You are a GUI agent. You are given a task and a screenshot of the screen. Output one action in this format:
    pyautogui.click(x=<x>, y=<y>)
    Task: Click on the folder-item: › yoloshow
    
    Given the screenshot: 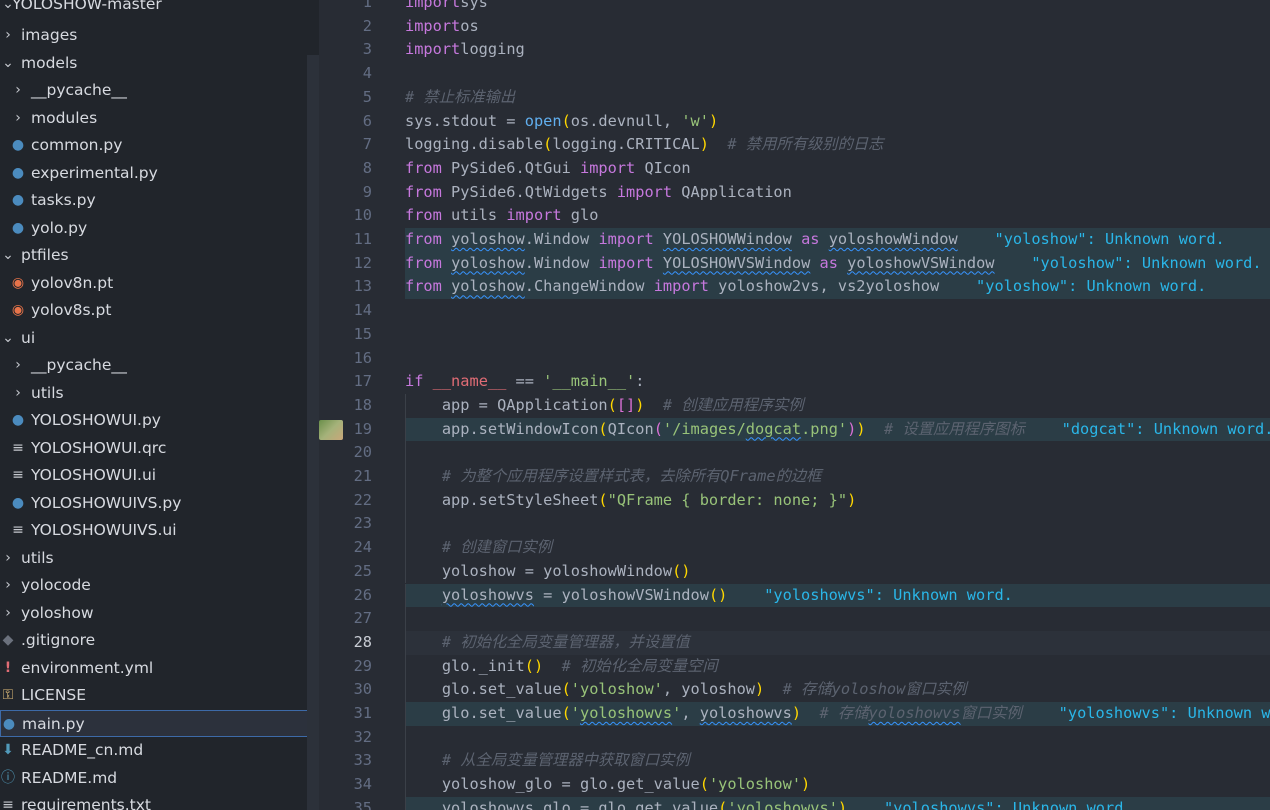 What is the action you would take?
    pyautogui.click(x=159, y=613)
    